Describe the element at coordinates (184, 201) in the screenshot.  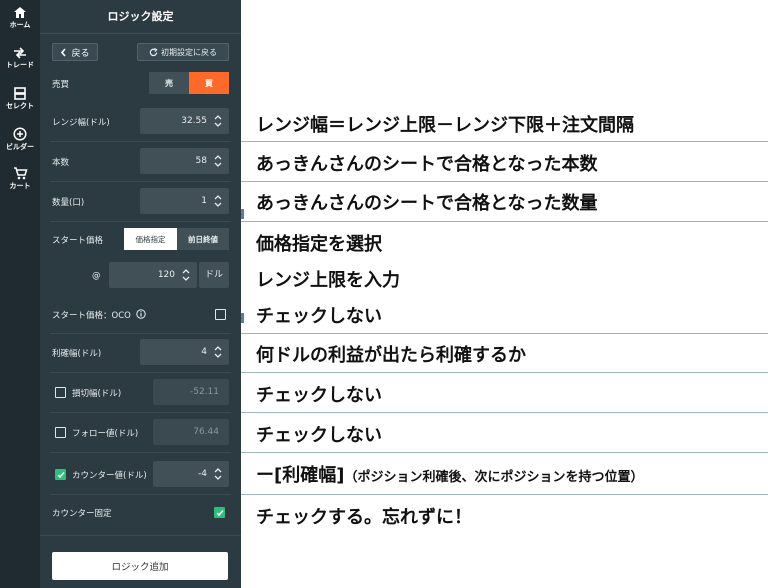
I see `quantity-input: 1` at that location.